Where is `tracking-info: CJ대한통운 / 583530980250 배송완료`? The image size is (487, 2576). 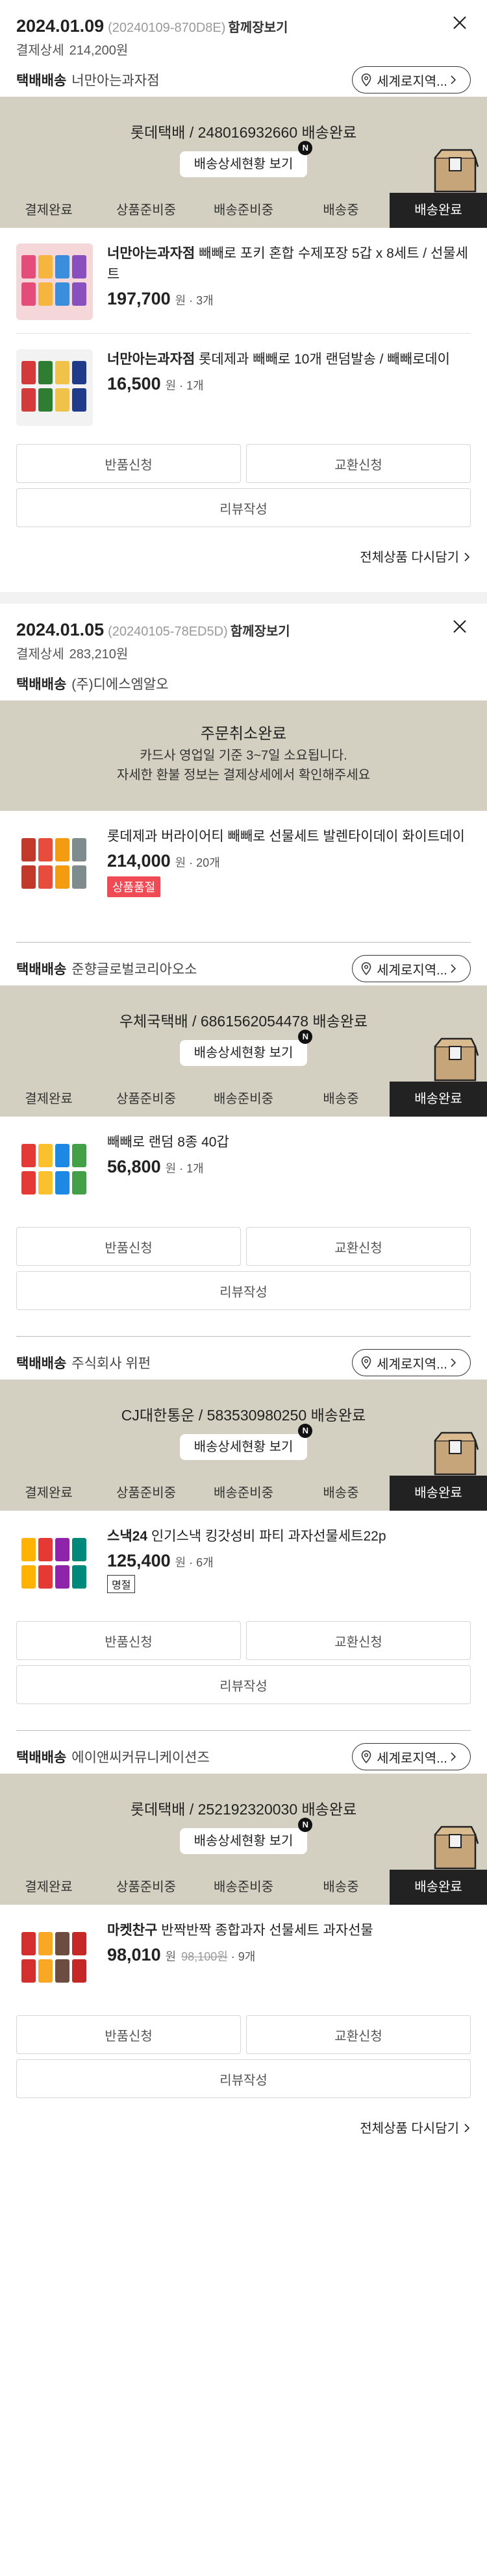
tracking-info: CJ대한통운 / 583530980250 배송완료 is located at coordinates (243, 1415).